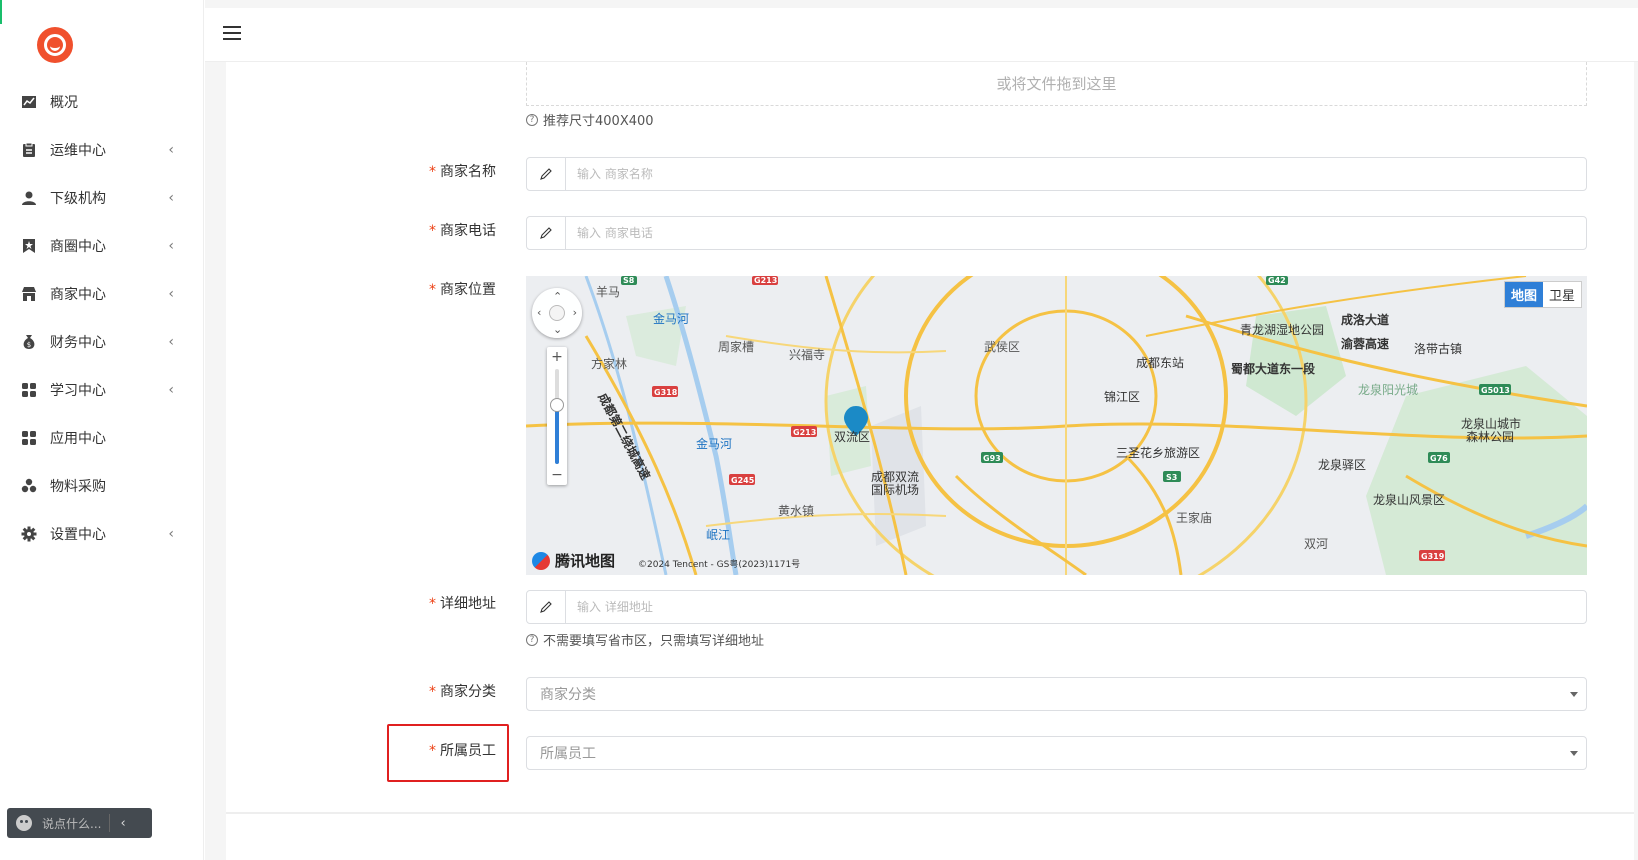  Describe the element at coordinates (1523, 294) in the screenshot. I see `map-view-button: 地图` at that location.